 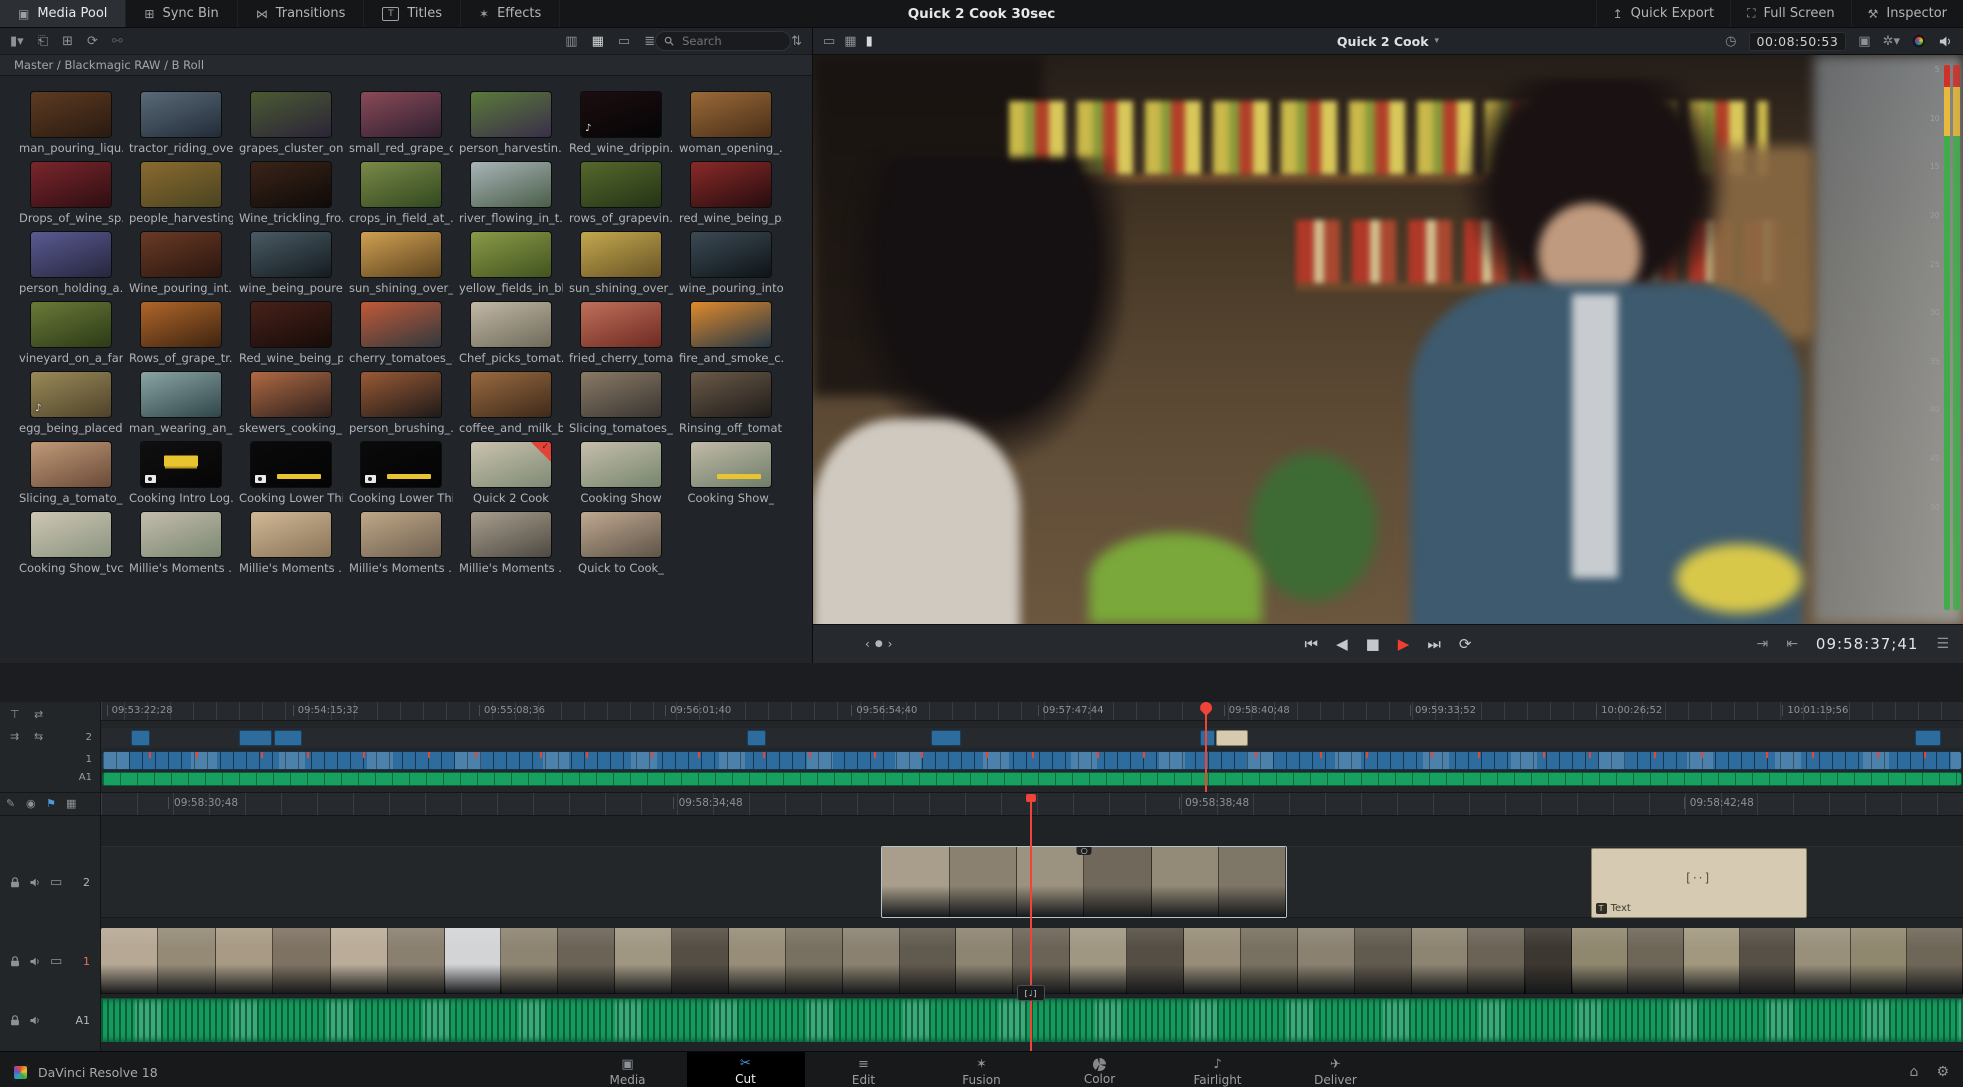 What do you see at coordinates (1336, 1069) in the screenshot?
I see `page-tab-deliver: ✈ Deliver` at bounding box center [1336, 1069].